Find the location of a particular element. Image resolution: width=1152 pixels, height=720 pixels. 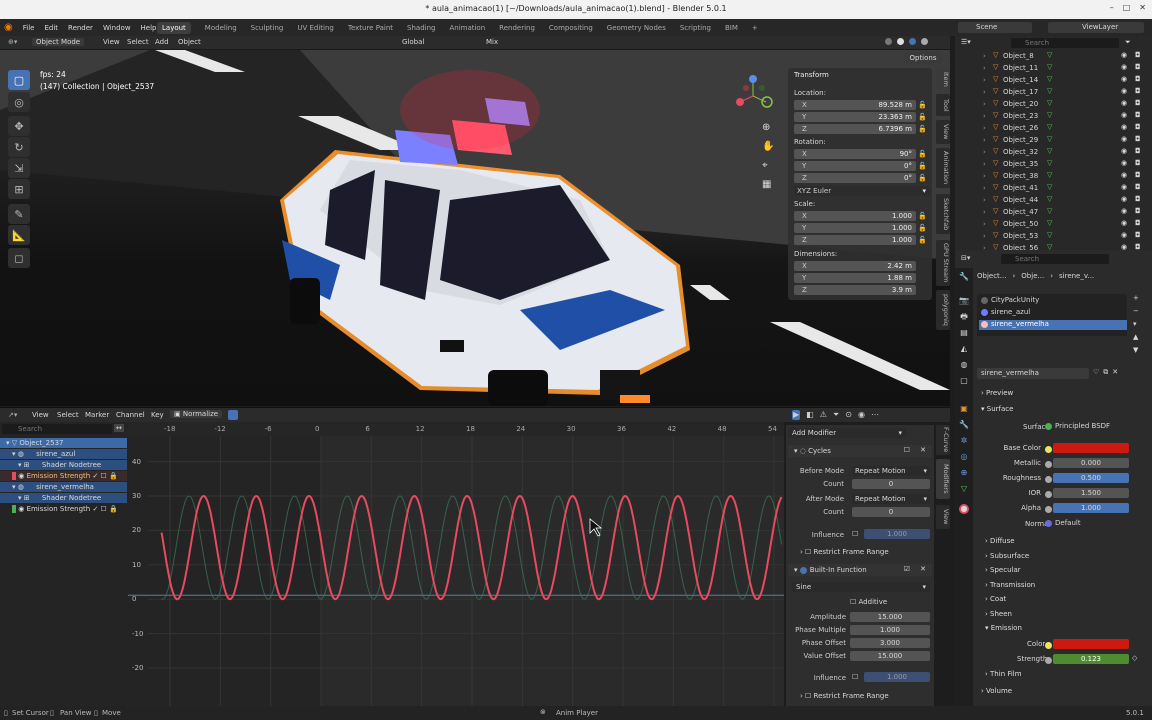

filter-icon: ⏷ is located at coordinates (1128, 42).